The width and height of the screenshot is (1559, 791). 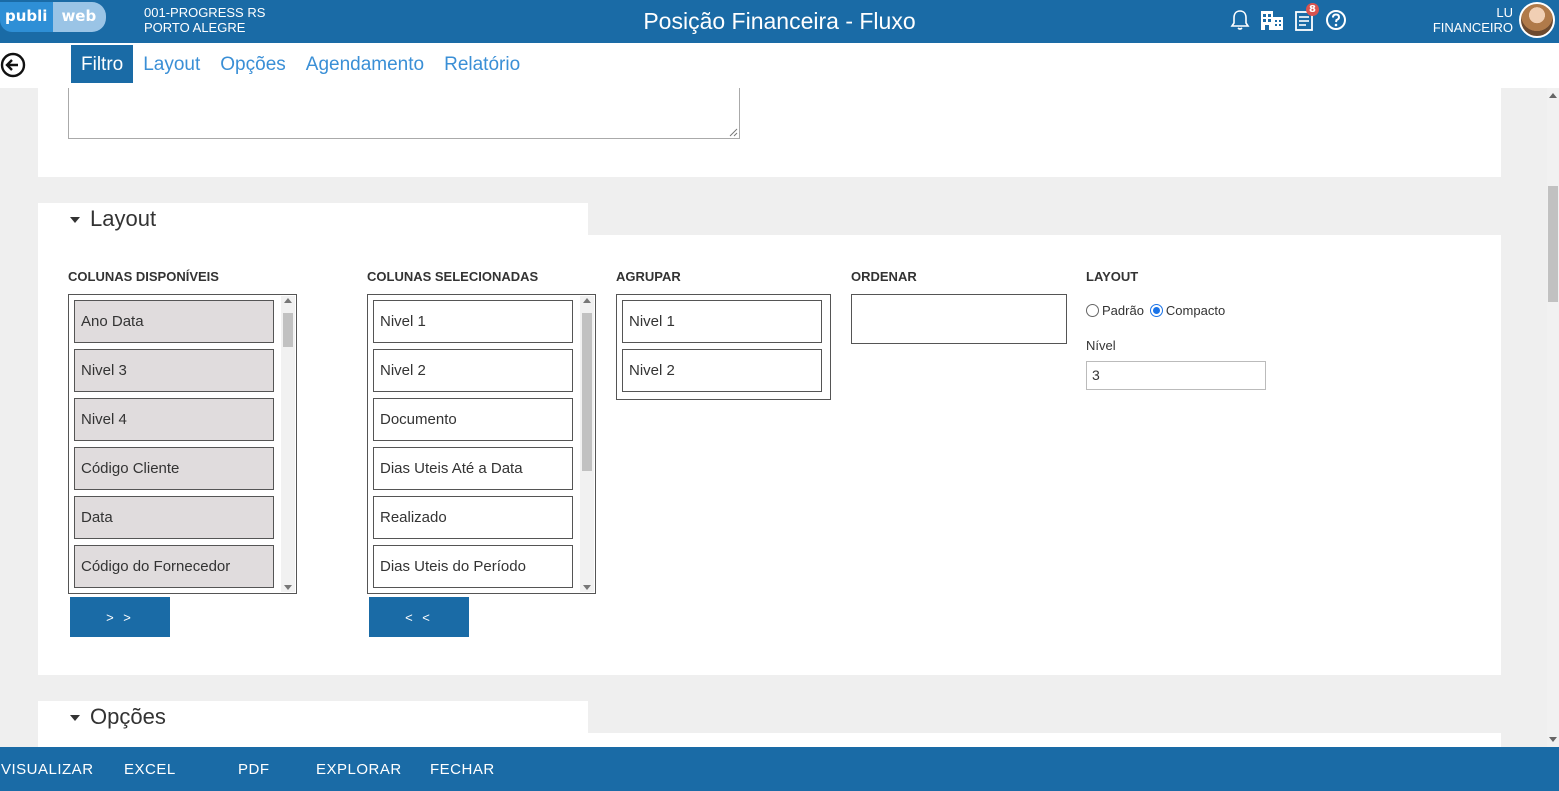 I want to click on options-section-header: Opções, so click(x=313, y=717).